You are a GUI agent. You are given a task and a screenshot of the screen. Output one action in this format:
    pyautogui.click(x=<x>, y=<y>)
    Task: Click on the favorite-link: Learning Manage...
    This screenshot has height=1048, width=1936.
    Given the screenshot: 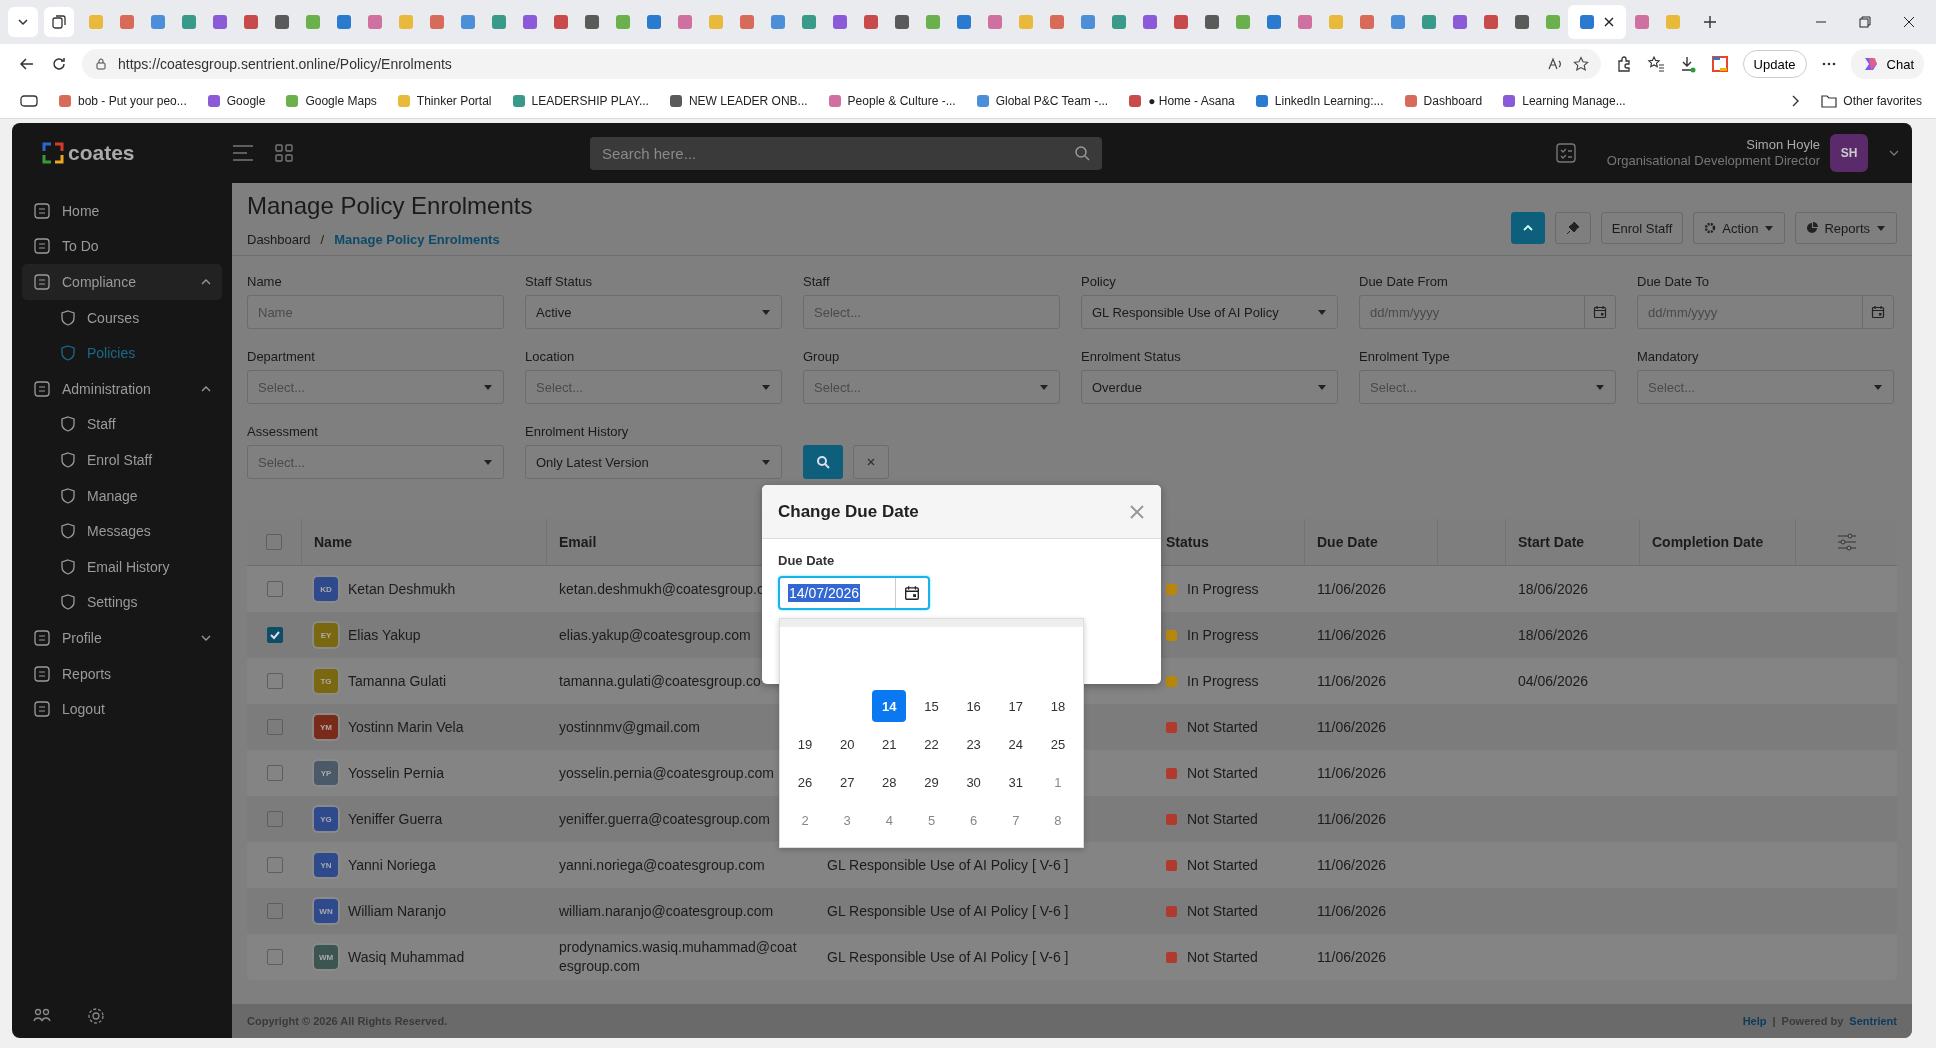 What is the action you would take?
    pyautogui.click(x=1564, y=101)
    